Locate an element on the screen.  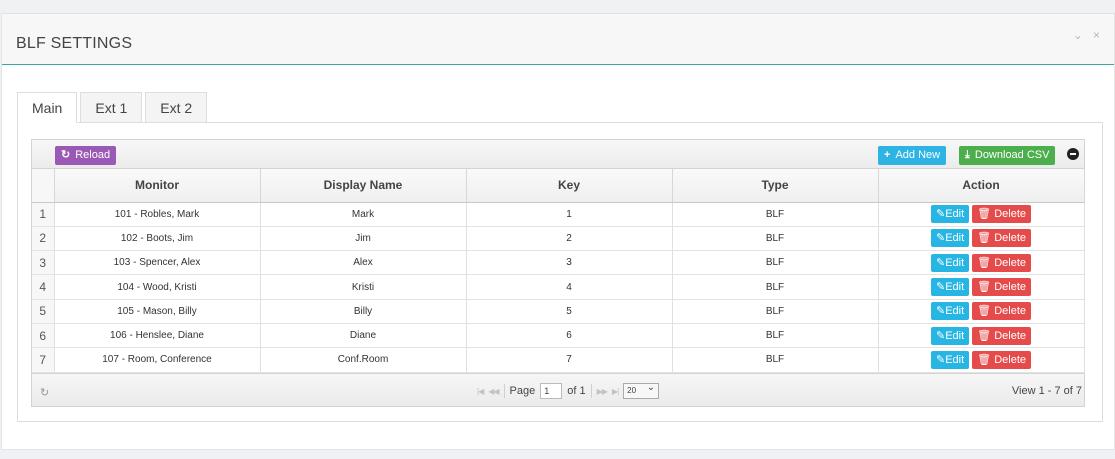
plus-icon: + is located at coordinates (887, 155).